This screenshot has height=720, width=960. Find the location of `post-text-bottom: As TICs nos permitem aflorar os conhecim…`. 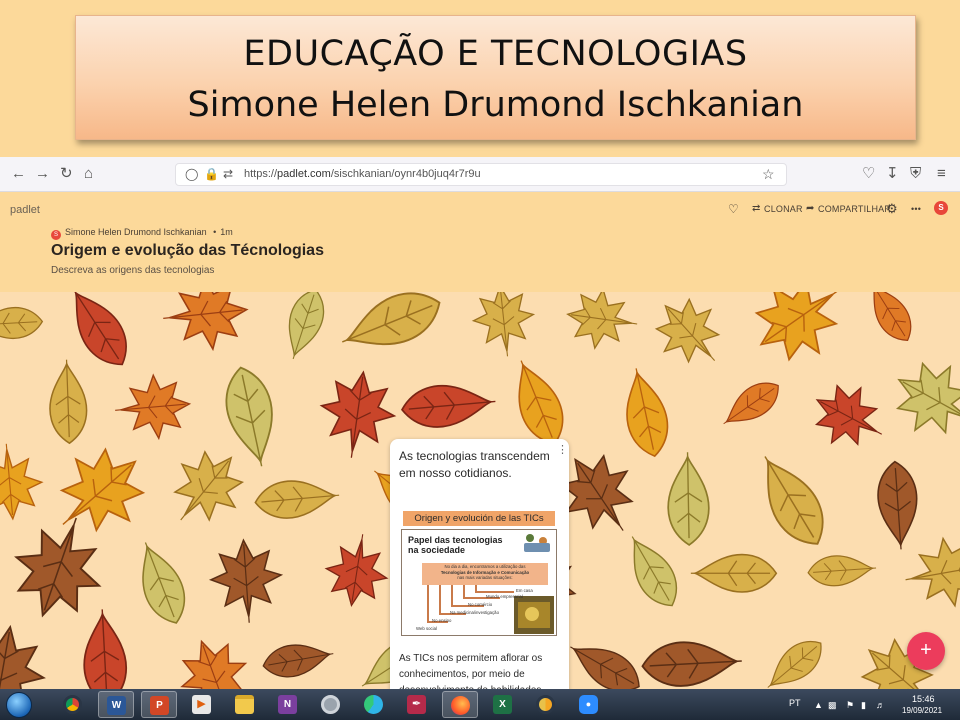

post-text-bottom: As TICs nos permitem aflorar os conhecim… is located at coordinates (471, 671).